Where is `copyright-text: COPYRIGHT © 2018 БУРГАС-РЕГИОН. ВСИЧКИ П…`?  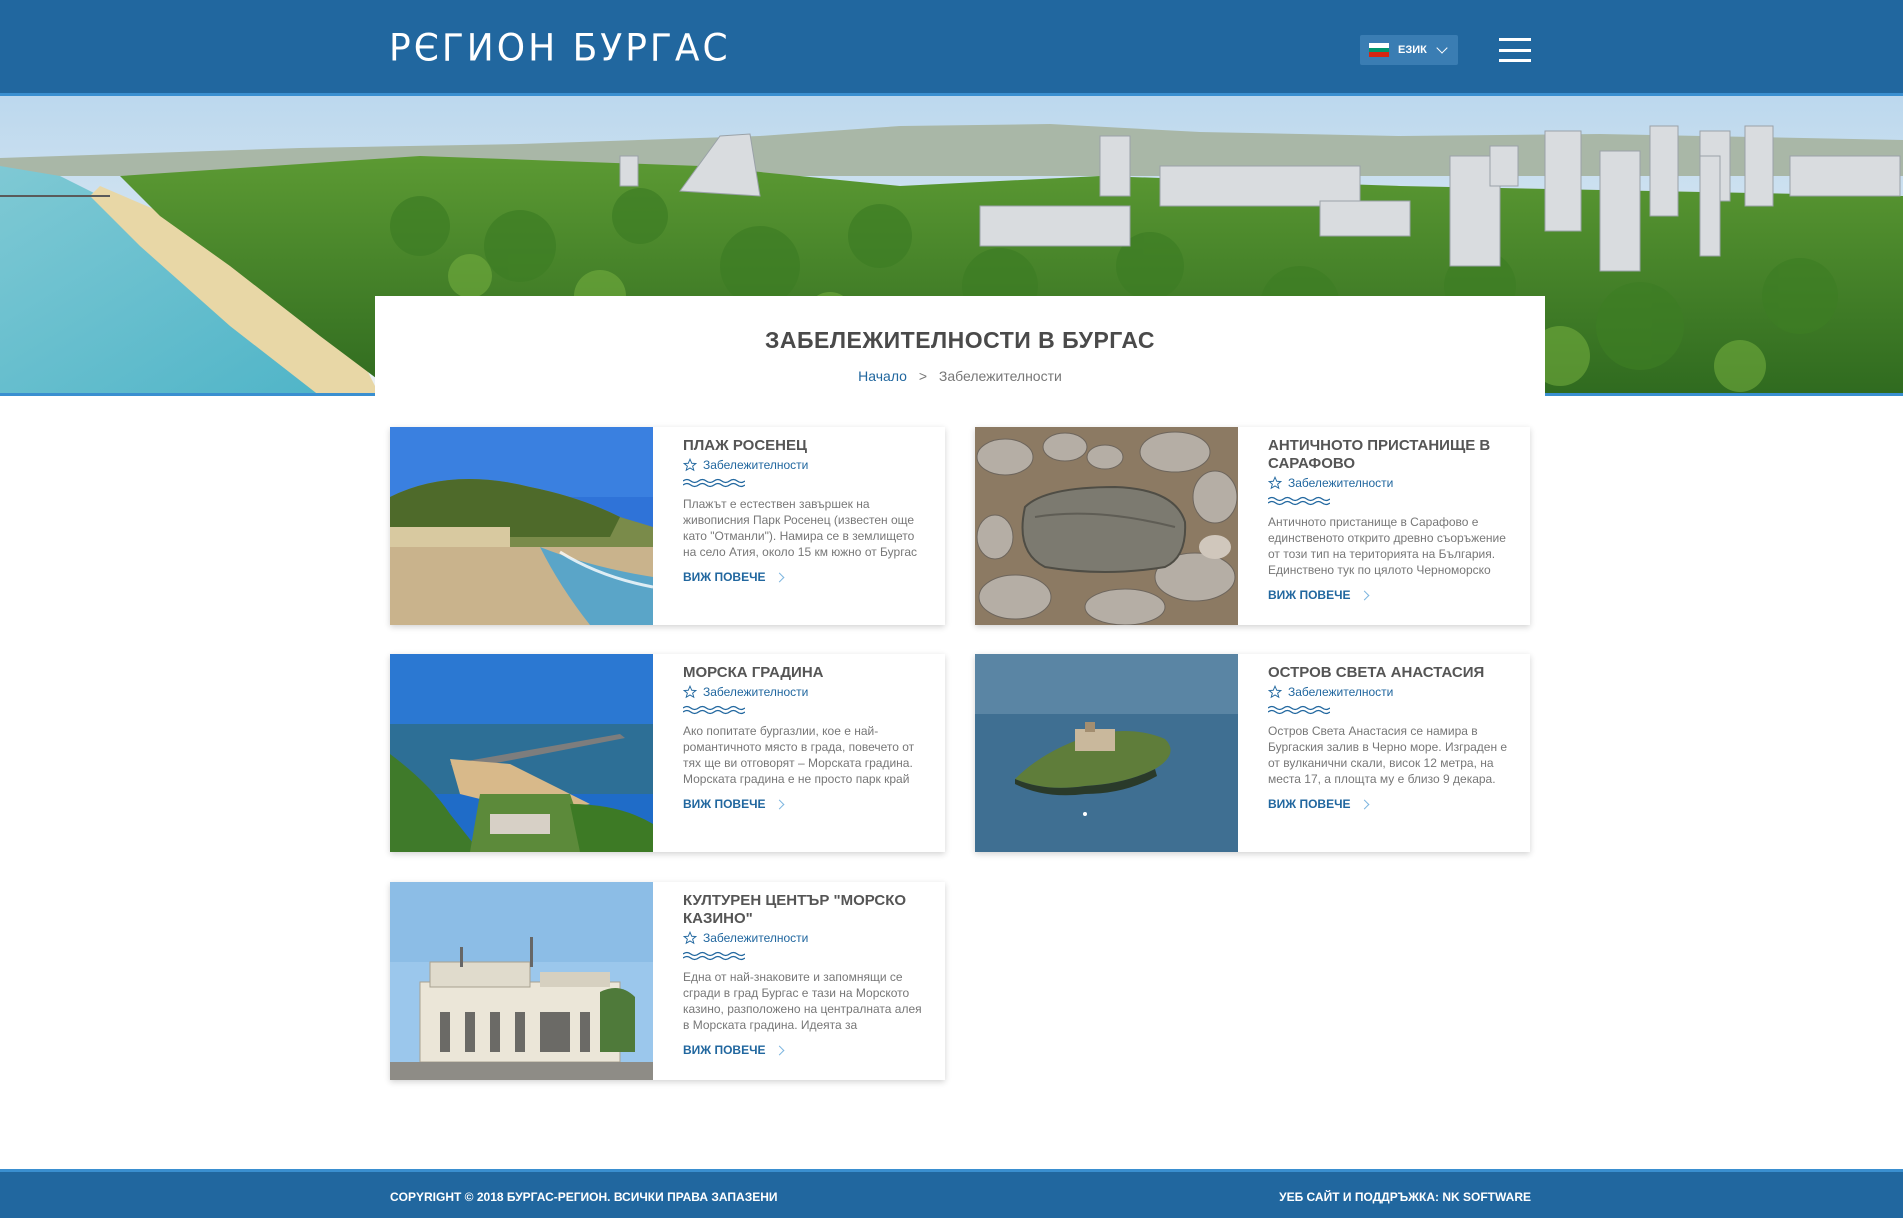 copyright-text: COPYRIGHT © 2018 БУРГАС-РЕГИОН. ВСИЧКИ П… is located at coordinates (584, 1197).